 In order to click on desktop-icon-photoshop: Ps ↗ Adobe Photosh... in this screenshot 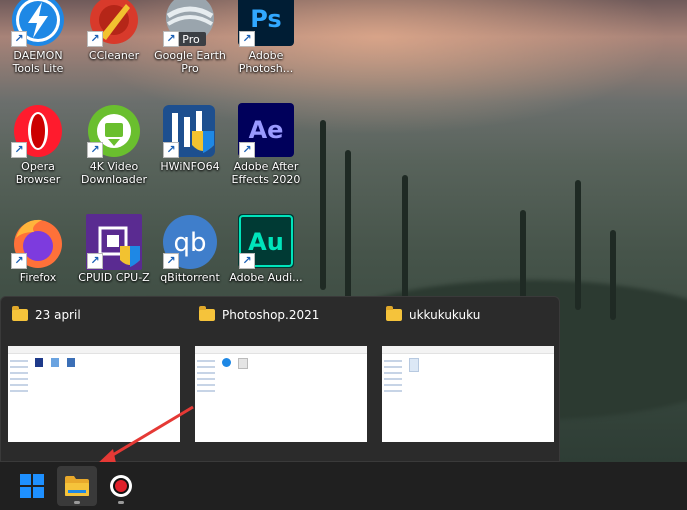, I will do `click(266, 37)`.